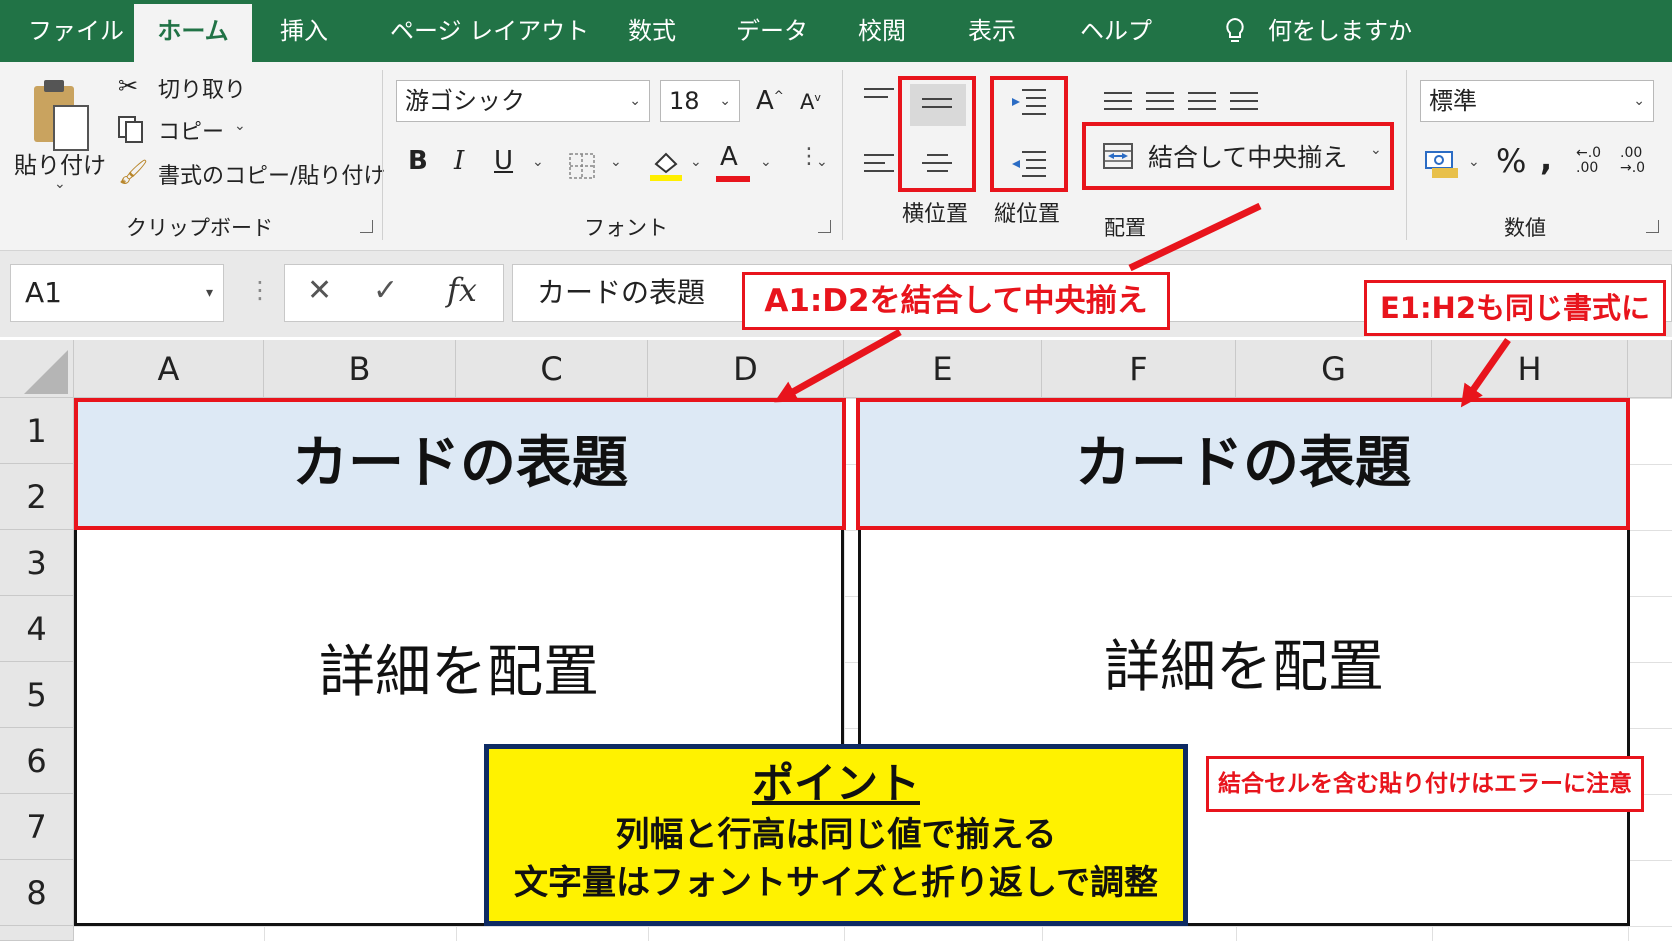 The height and width of the screenshot is (941, 1672). Describe the element at coordinates (60, 184) in the screenshot. I see `paste-dropdown-icon: ⌄` at that location.